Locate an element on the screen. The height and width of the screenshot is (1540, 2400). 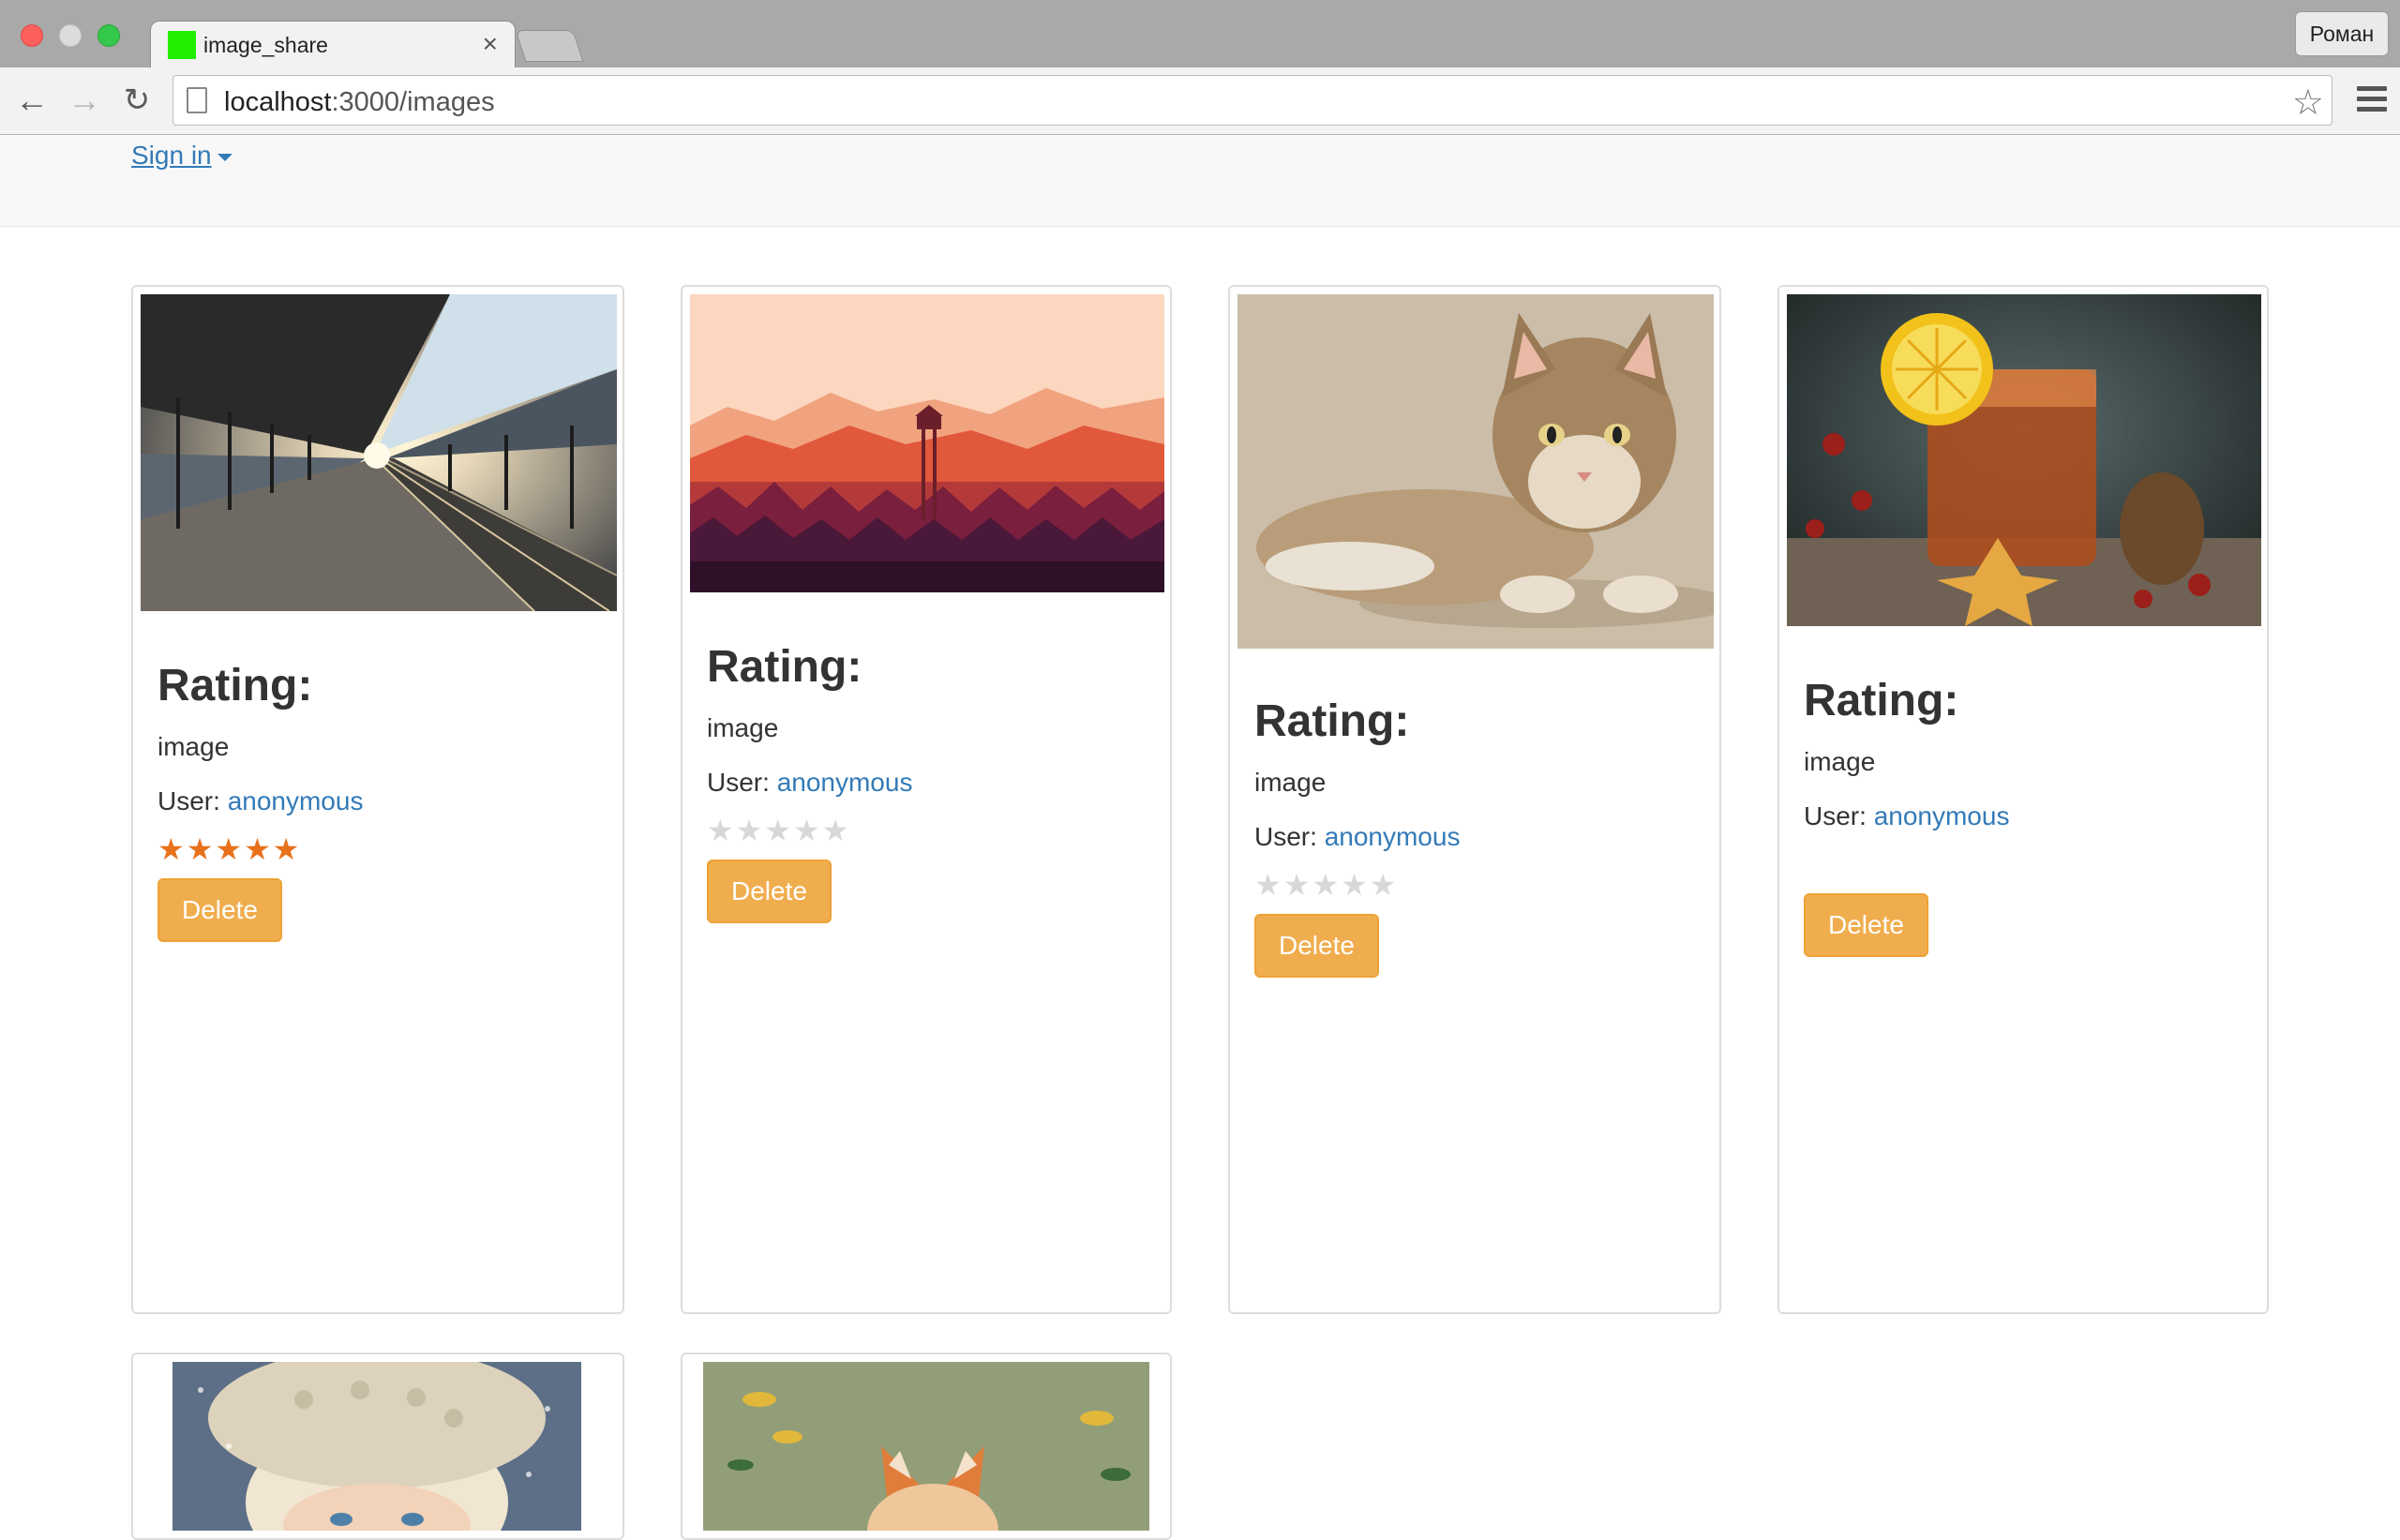
image-thumbnail-girl-painting is located at coordinates (376, 1446).